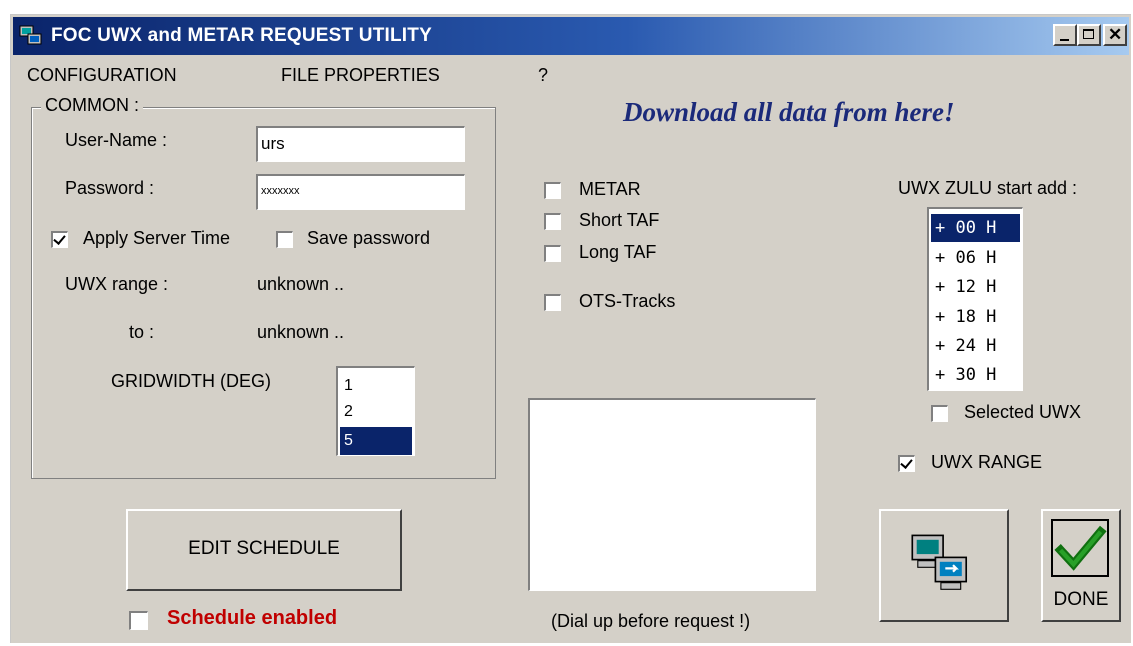 This screenshot has width=1133, height=646. I want to click on maximize-icon, so click(1088, 34).